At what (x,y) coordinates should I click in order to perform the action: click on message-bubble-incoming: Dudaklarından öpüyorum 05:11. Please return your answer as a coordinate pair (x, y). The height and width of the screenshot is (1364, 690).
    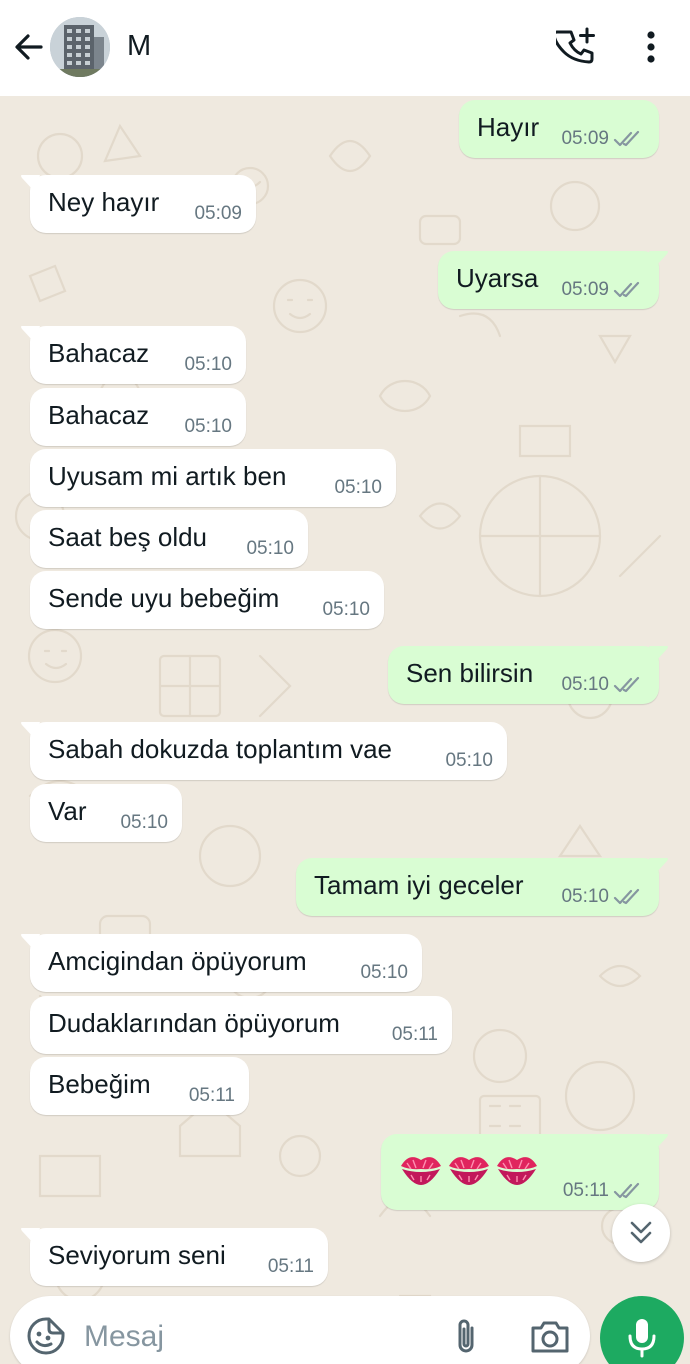
    Looking at the image, I should click on (241, 1025).